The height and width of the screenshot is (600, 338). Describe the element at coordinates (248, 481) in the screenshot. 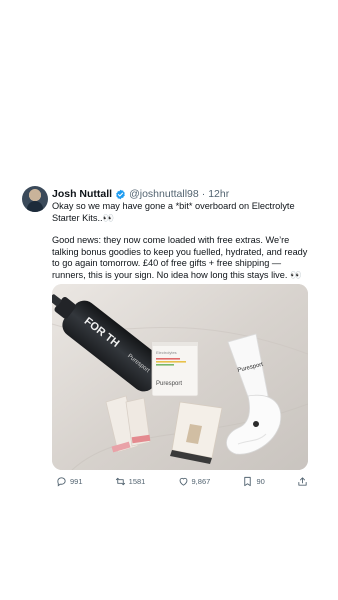

I see `bookmark-icon` at that location.